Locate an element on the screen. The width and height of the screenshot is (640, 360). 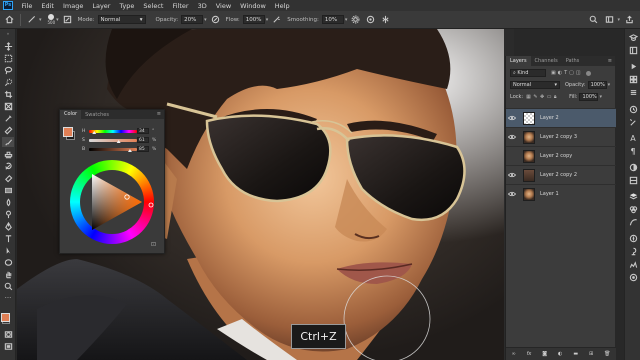
color-wheel-icon is located at coordinates (633, 277).